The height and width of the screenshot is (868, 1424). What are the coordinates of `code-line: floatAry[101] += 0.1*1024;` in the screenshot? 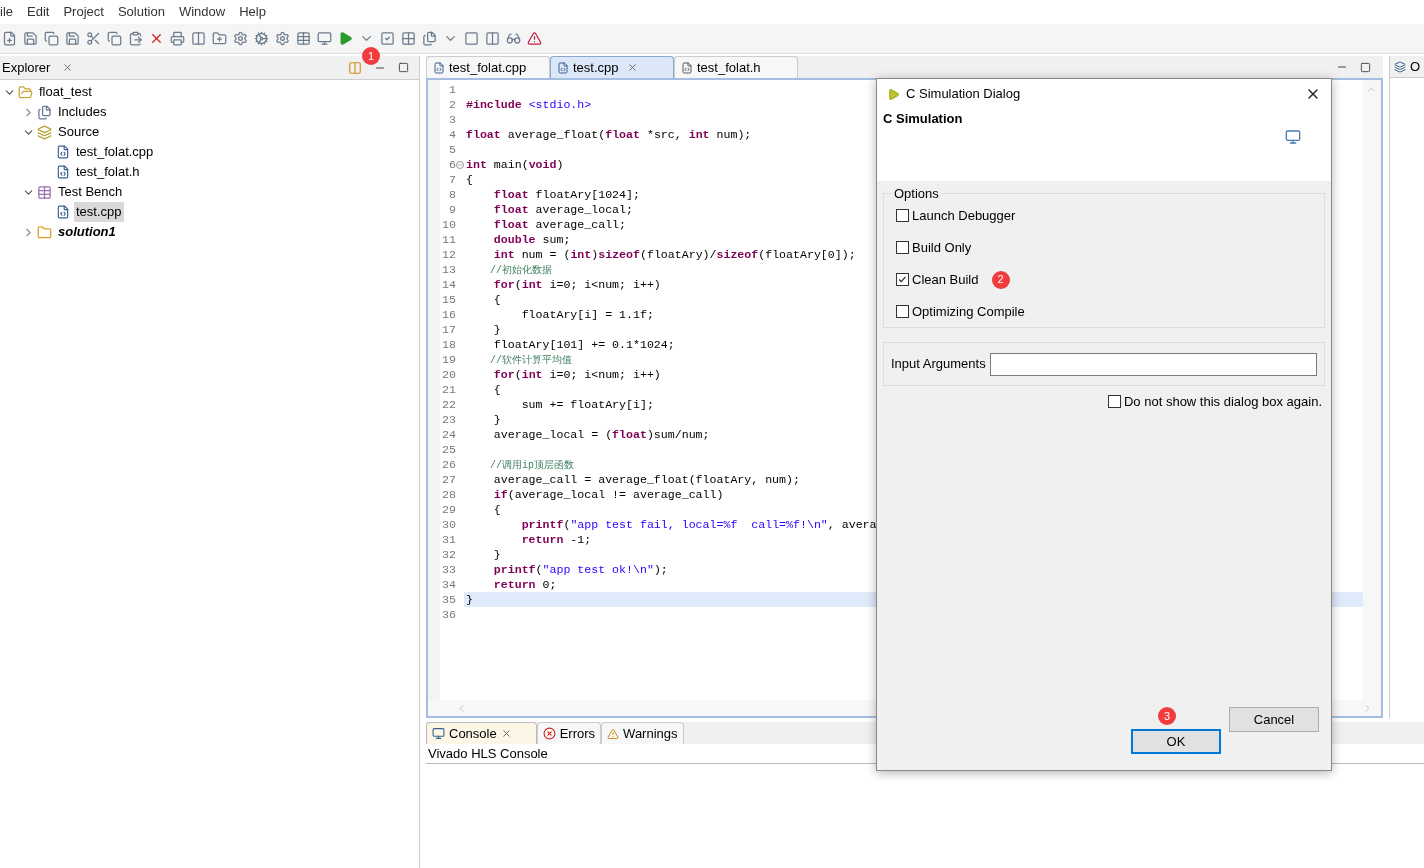 It's located at (583, 344).